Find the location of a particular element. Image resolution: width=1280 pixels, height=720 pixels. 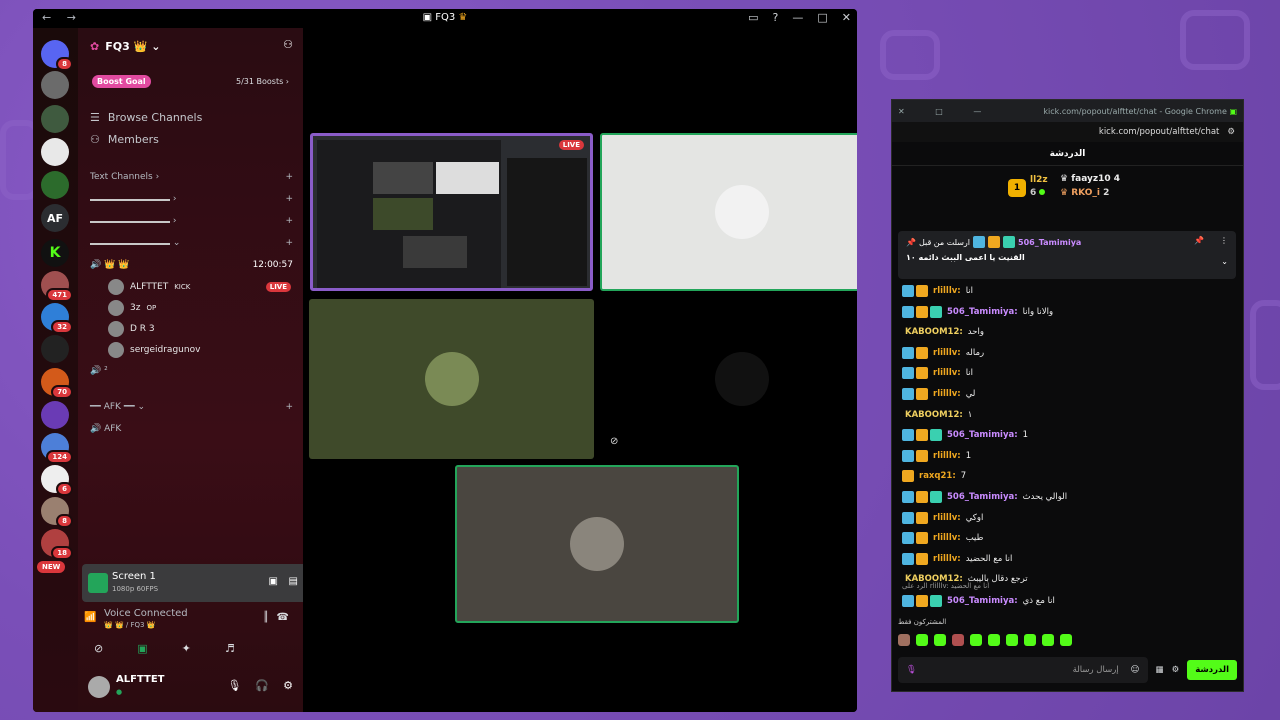

settings-icon: ⚙ is located at coordinates (1176, 670).